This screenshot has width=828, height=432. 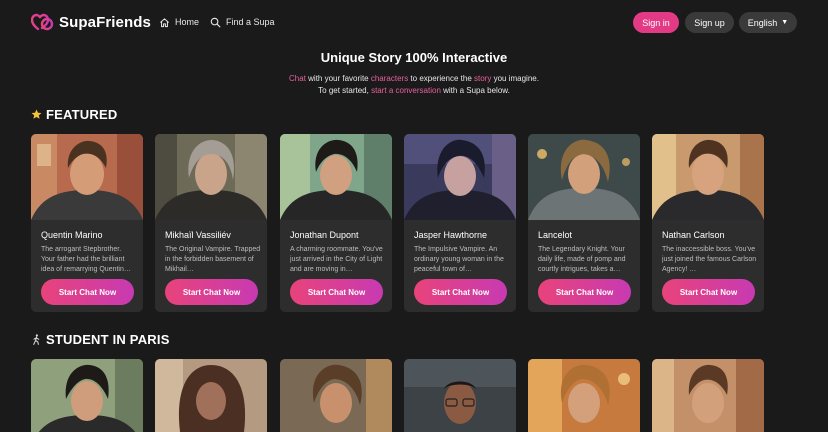 What do you see at coordinates (108, 339) in the screenshot?
I see `student-in-paris-title: STUDENT IN PARIS` at bounding box center [108, 339].